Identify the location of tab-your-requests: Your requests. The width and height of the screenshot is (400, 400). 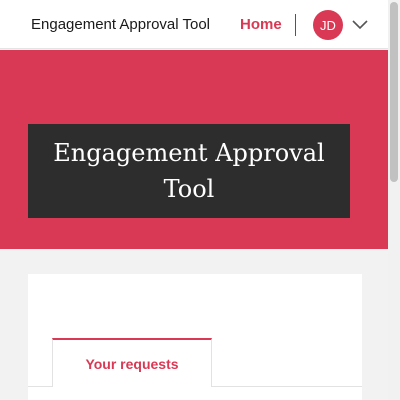
(132, 362).